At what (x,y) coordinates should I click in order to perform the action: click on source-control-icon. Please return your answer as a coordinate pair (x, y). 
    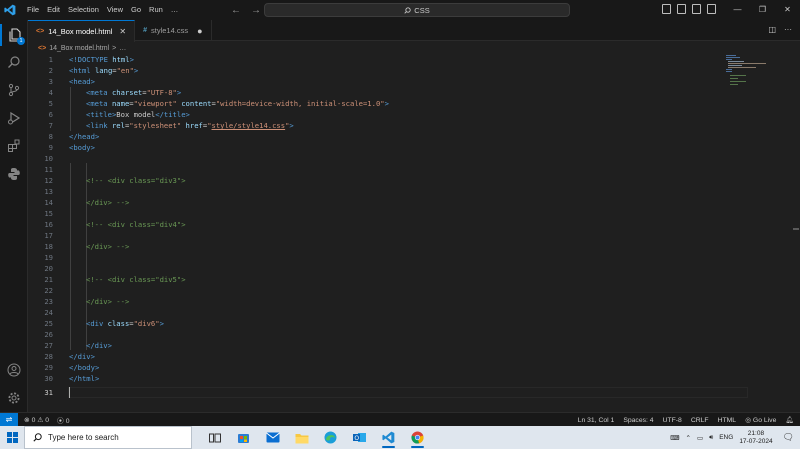
    Looking at the image, I should click on (14, 90).